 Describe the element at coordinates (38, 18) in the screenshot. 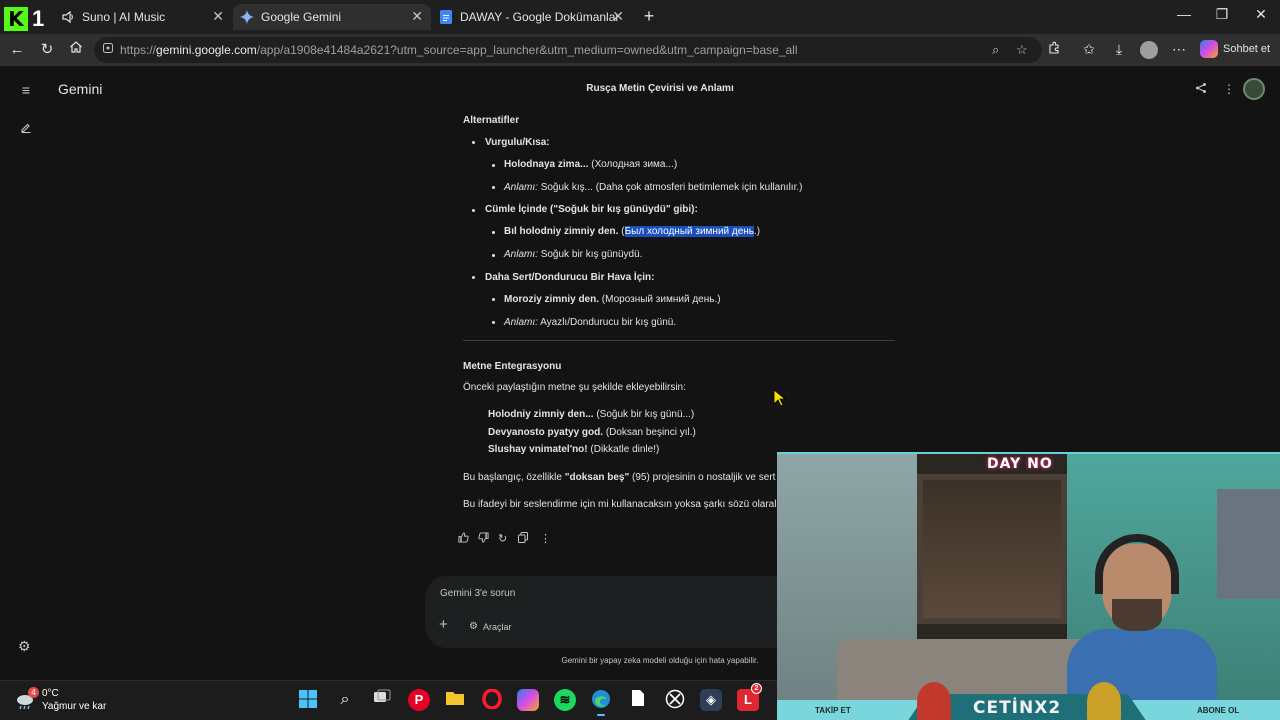

I see `kick-badge: 1` at that location.